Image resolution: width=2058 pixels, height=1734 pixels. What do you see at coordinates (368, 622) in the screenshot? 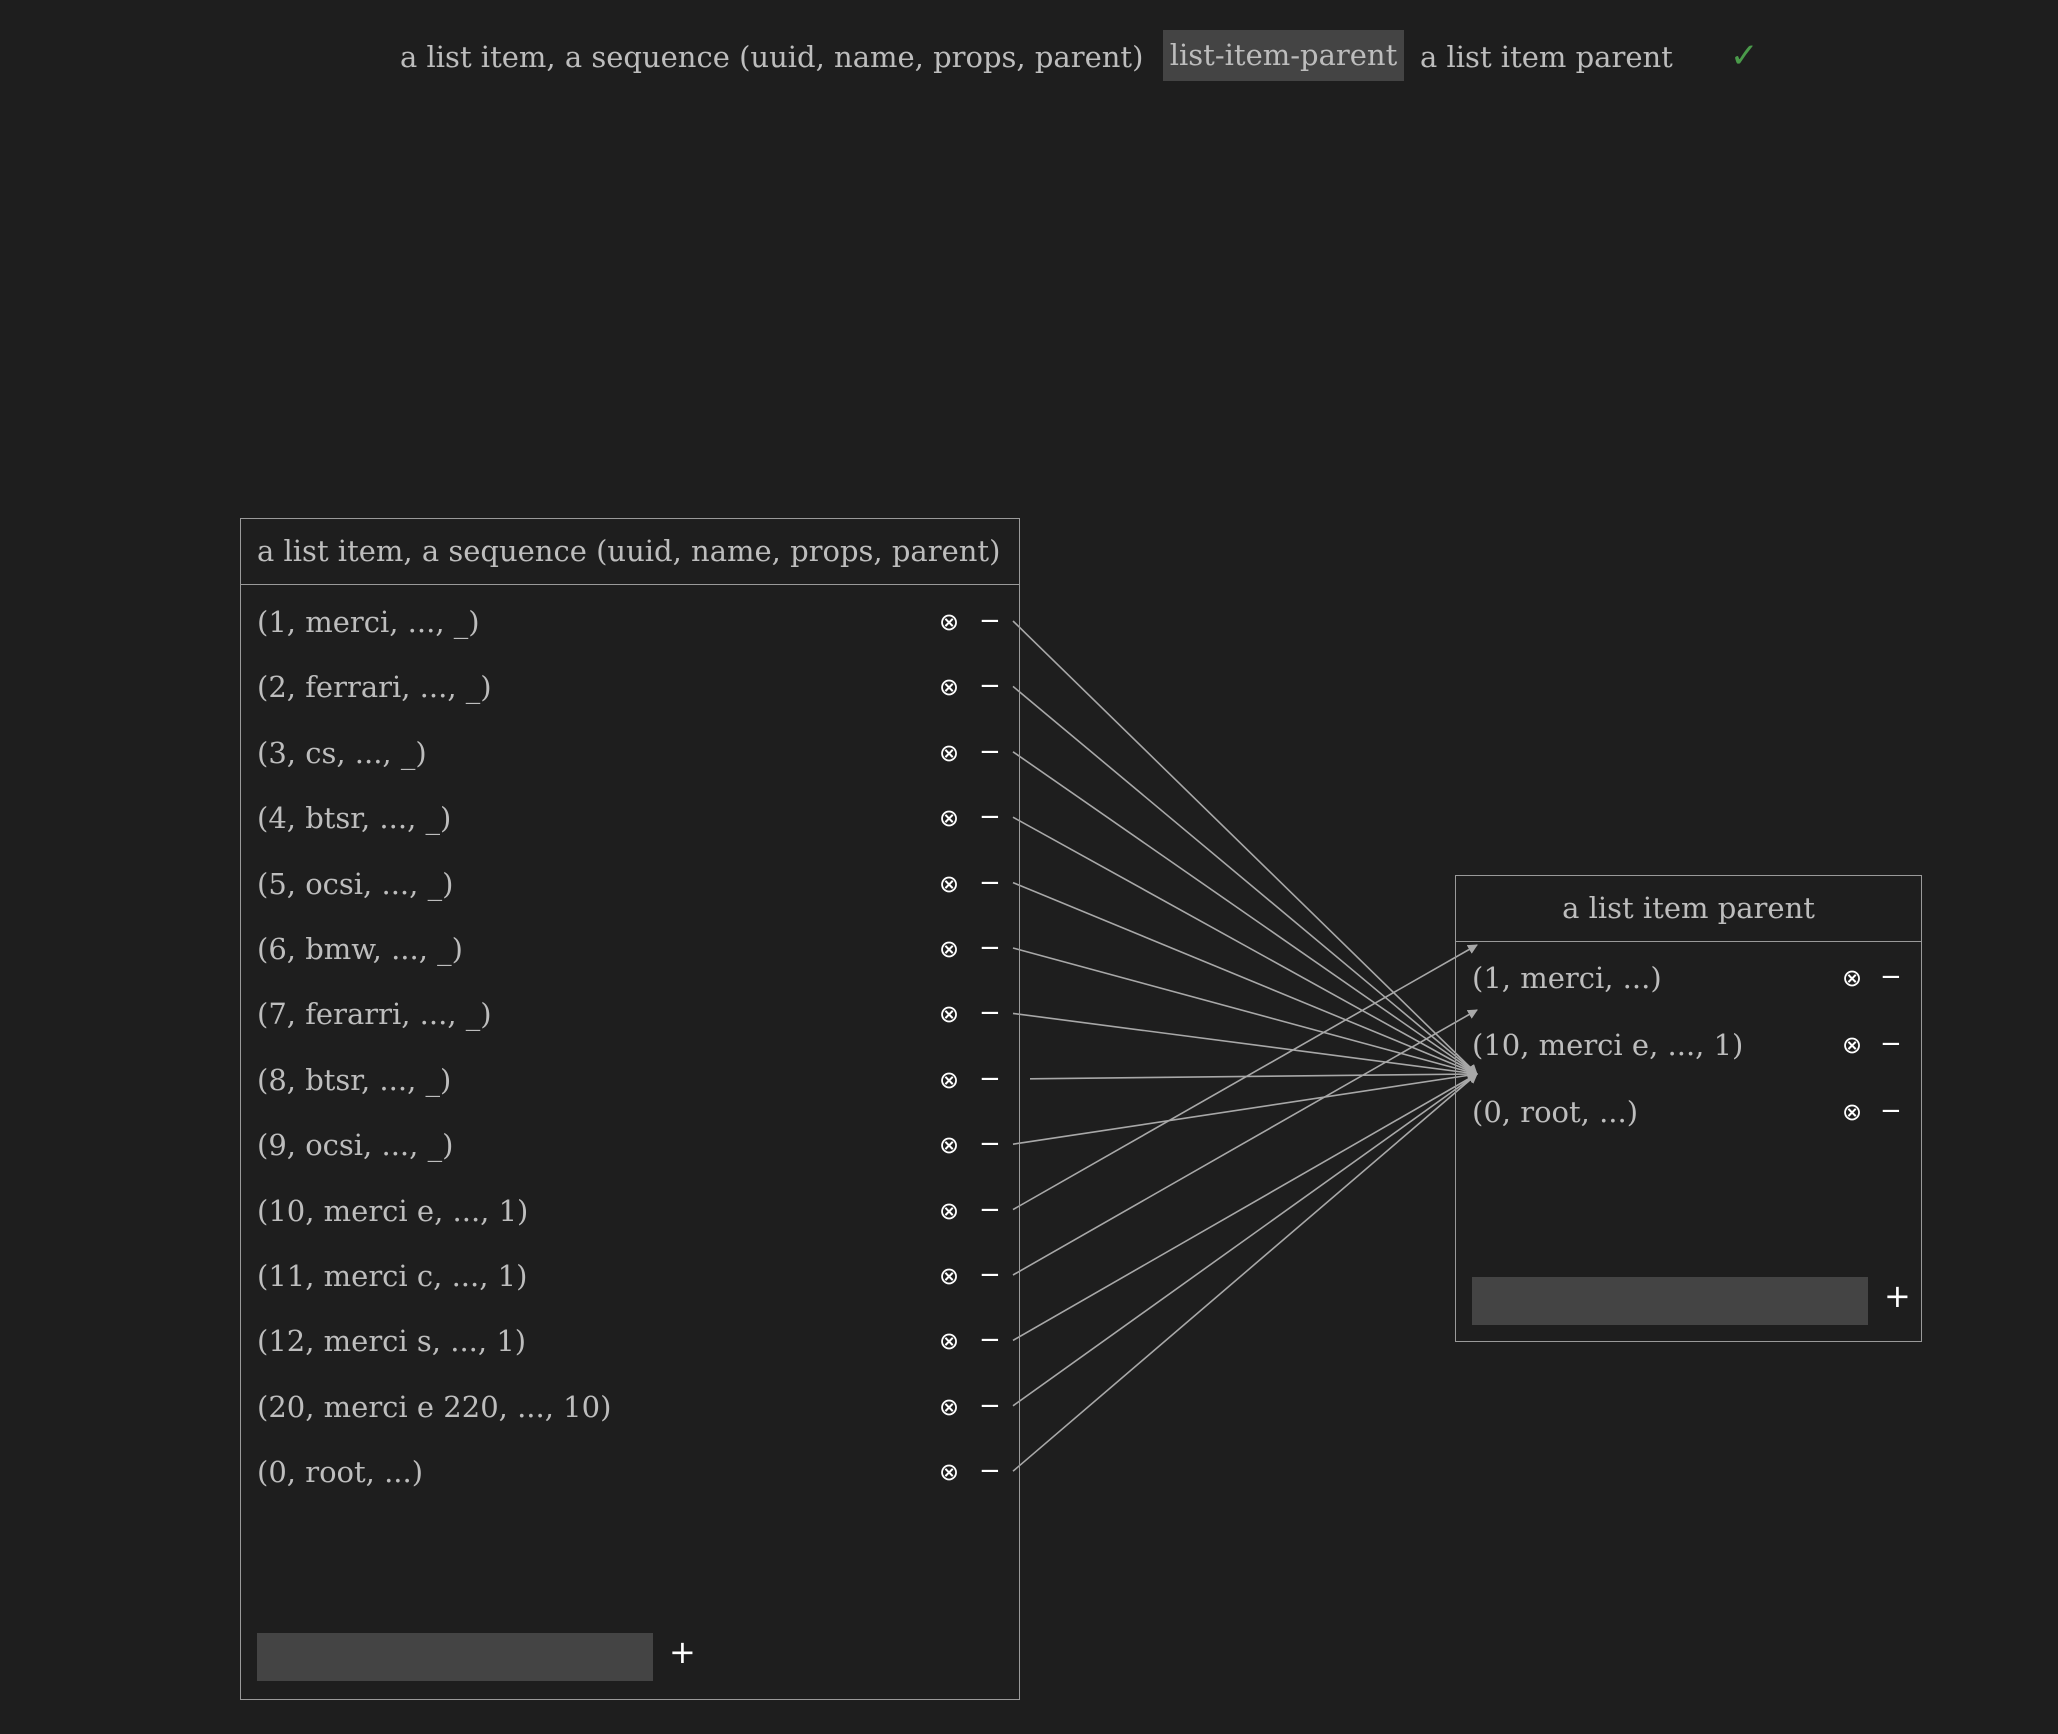
I see `left-row-label: (1, merci, ..., _)` at bounding box center [368, 622].